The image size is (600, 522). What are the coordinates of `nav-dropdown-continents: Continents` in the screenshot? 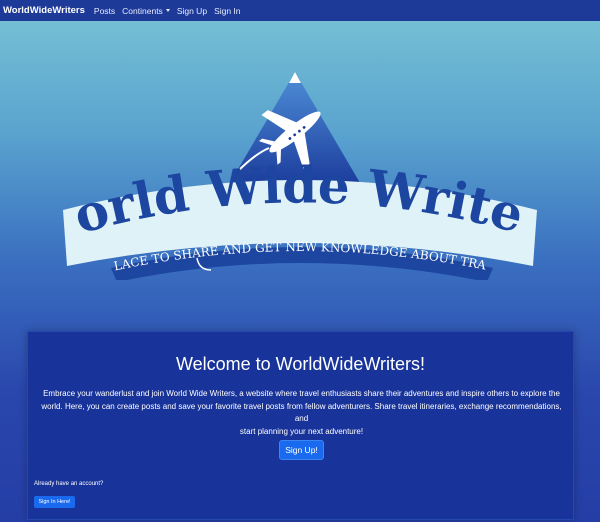 It's located at (146, 11).